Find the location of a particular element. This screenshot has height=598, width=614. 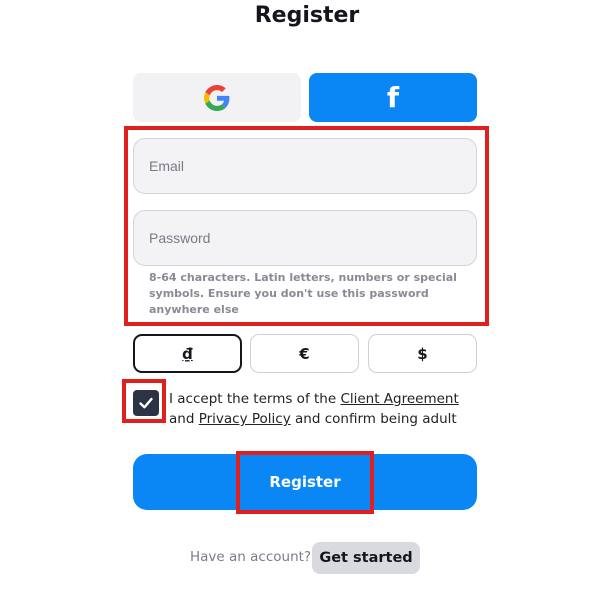

currency-symbol: ₫ is located at coordinates (187, 353).